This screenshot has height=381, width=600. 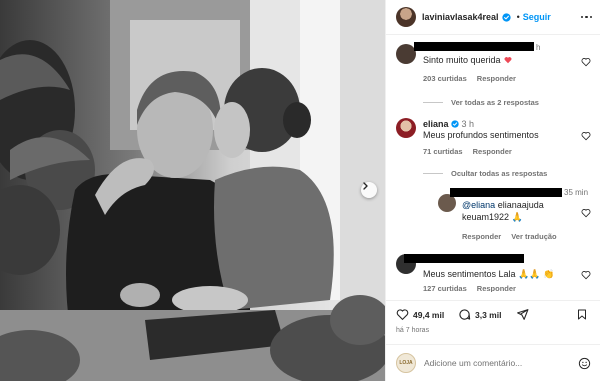 I want to click on reply-text: @eliana elianaajuda keuam1922 🙏, so click(x=519, y=211).